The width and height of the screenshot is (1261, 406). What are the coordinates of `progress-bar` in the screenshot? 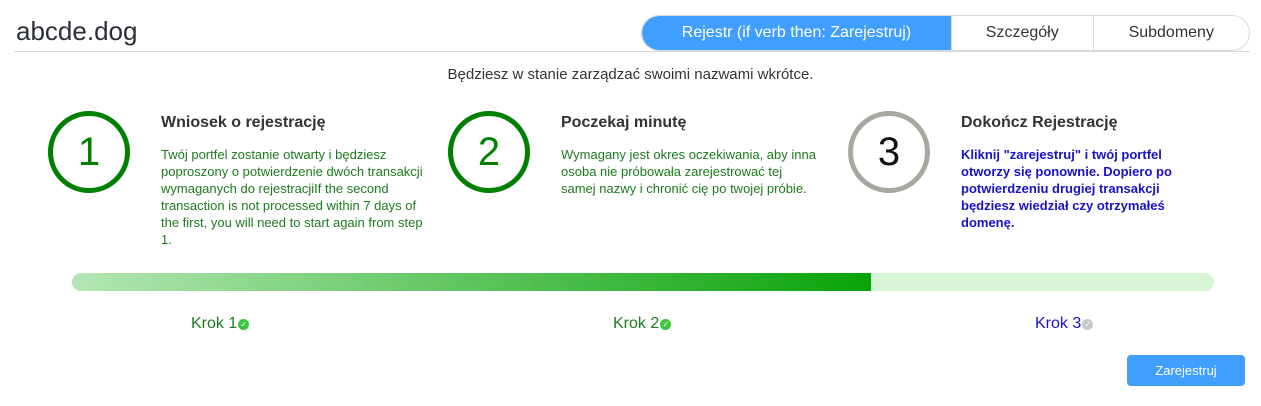 It's located at (643, 282).